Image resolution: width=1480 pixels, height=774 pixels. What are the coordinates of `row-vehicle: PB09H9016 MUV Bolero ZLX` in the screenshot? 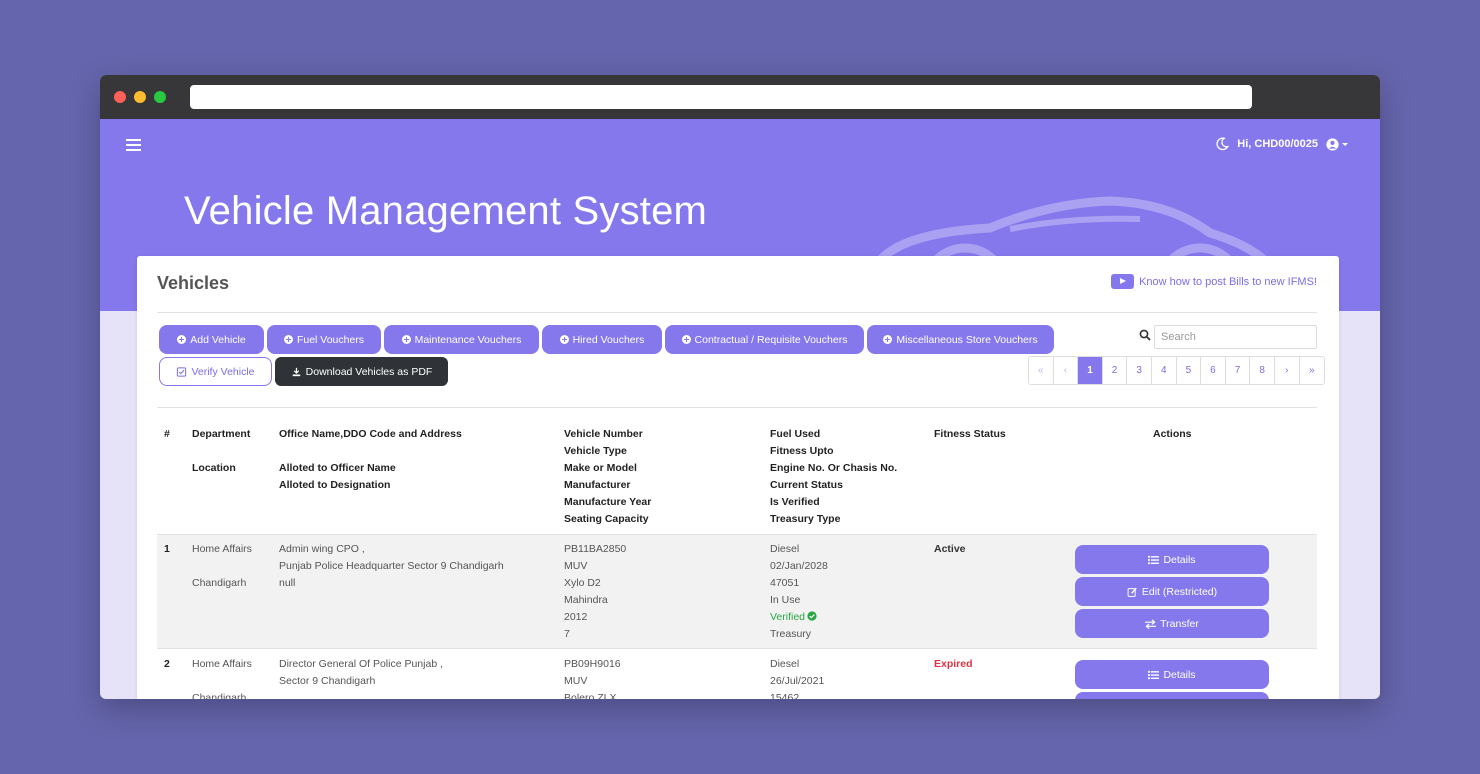 It's located at (592, 677).